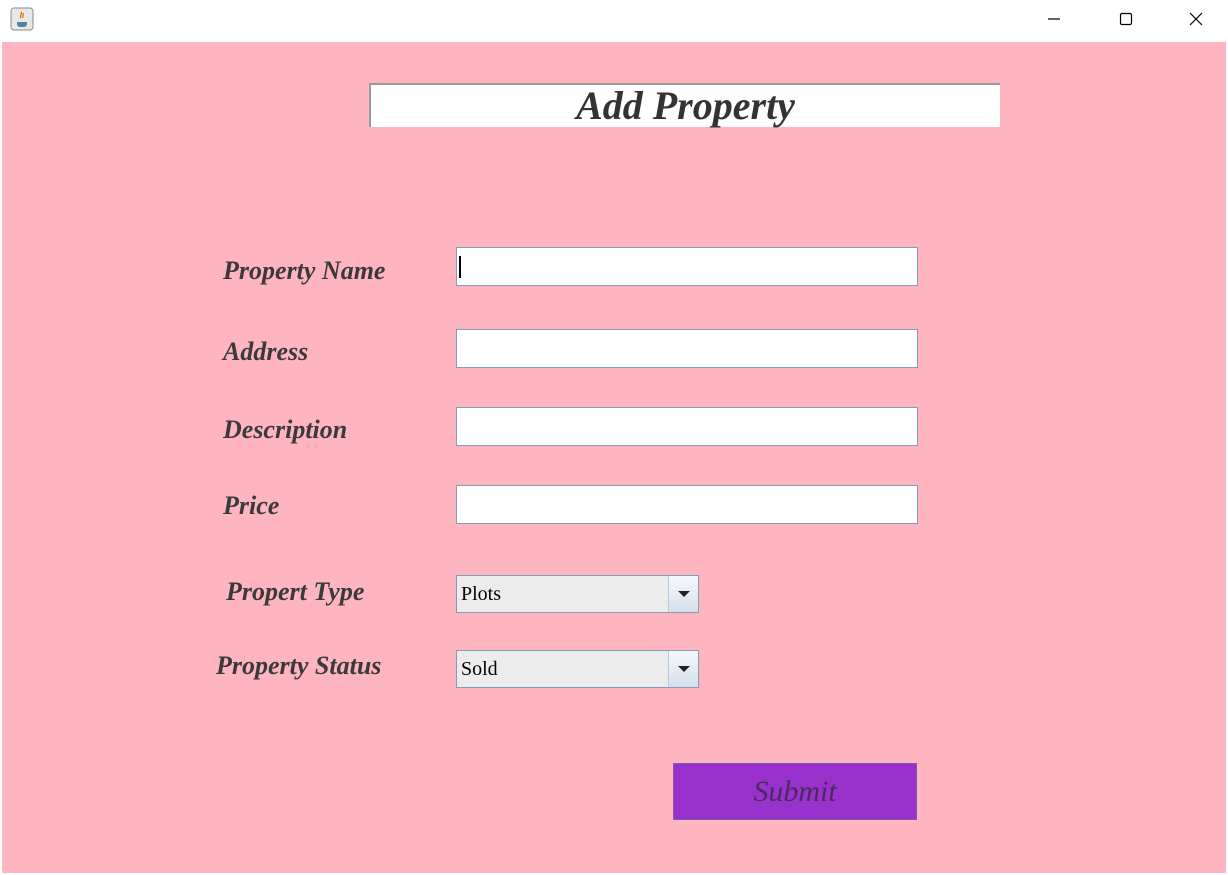 The image size is (1228, 875). What do you see at coordinates (304, 270) in the screenshot?
I see `property-name-label: Property Name` at bounding box center [304, 270].